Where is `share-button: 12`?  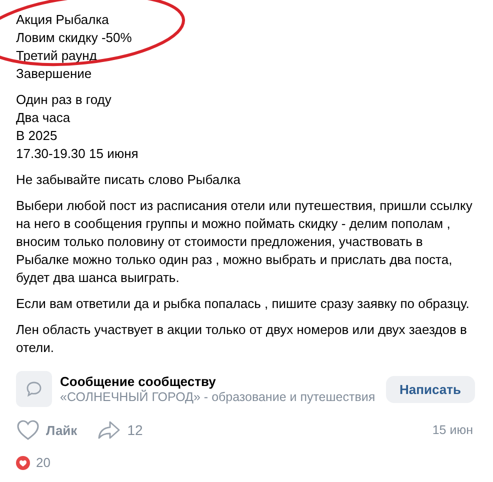
share-button: 12 is located at coordinates (120, 430).